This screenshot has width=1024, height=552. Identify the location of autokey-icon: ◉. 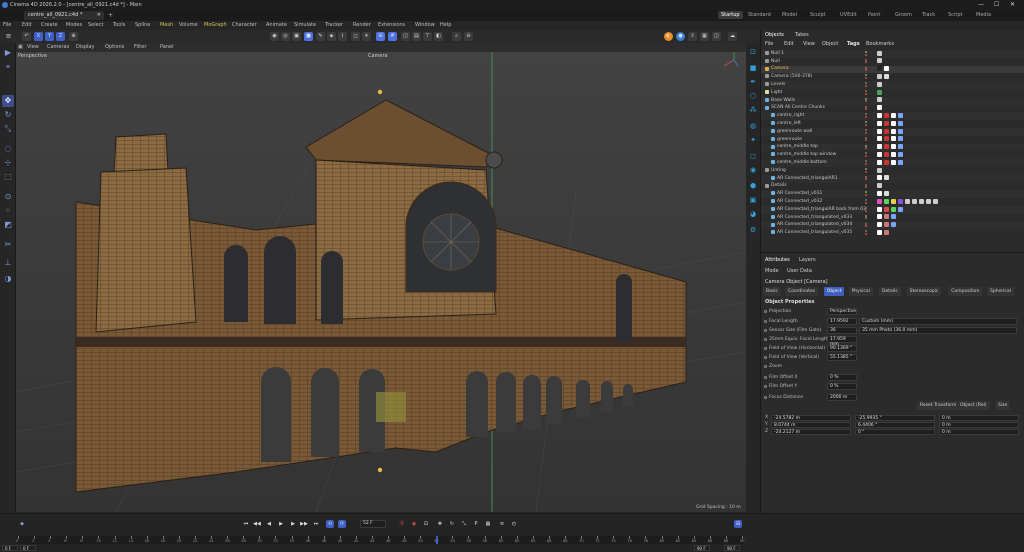
(414, 524).